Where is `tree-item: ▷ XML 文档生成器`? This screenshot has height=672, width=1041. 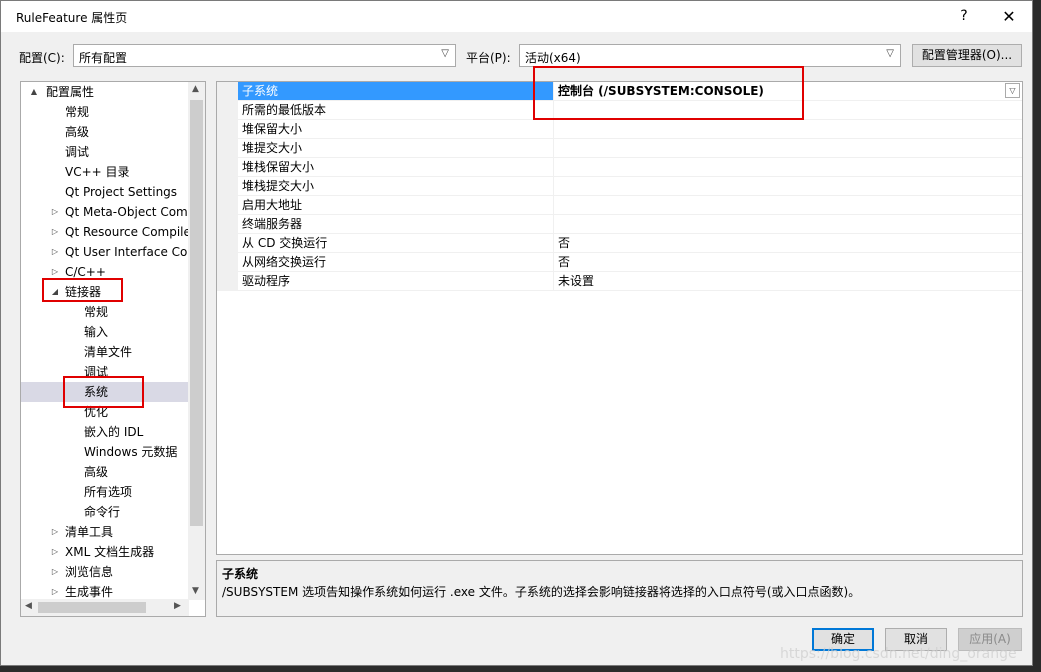 tree-item: ▷ XML 文档生成器 is located at coordinates (104, 552).